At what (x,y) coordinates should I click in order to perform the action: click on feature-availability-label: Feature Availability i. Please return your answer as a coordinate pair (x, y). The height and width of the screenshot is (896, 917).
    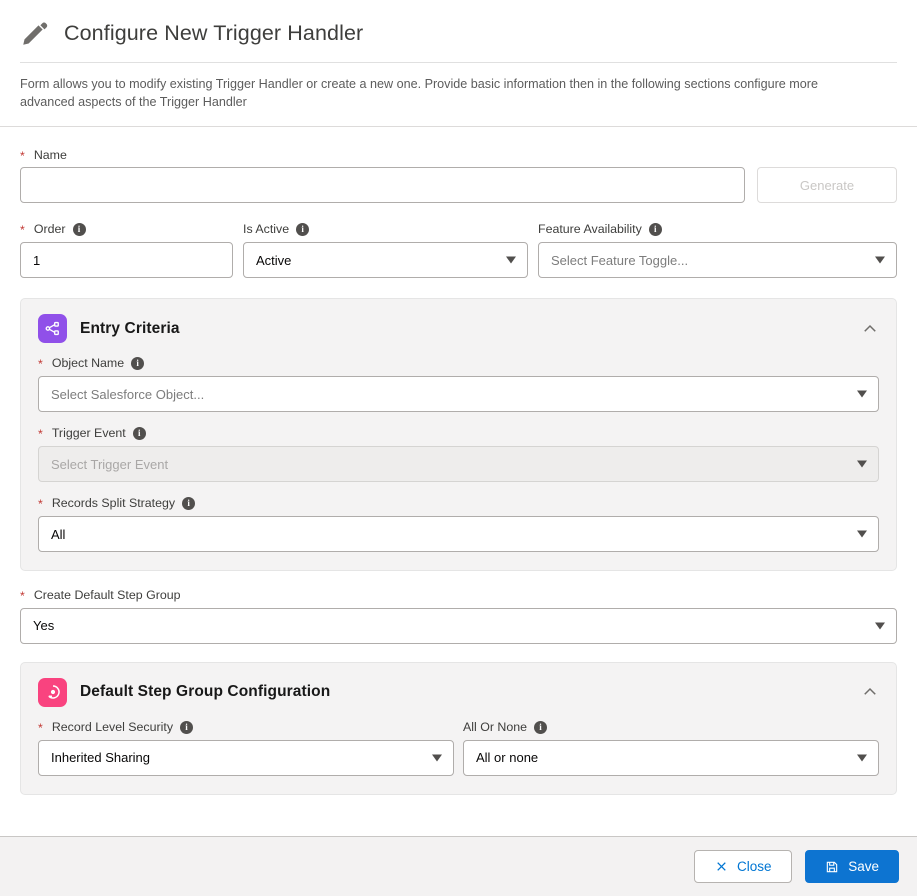
    Looking at the image, I should click on (717, 230).